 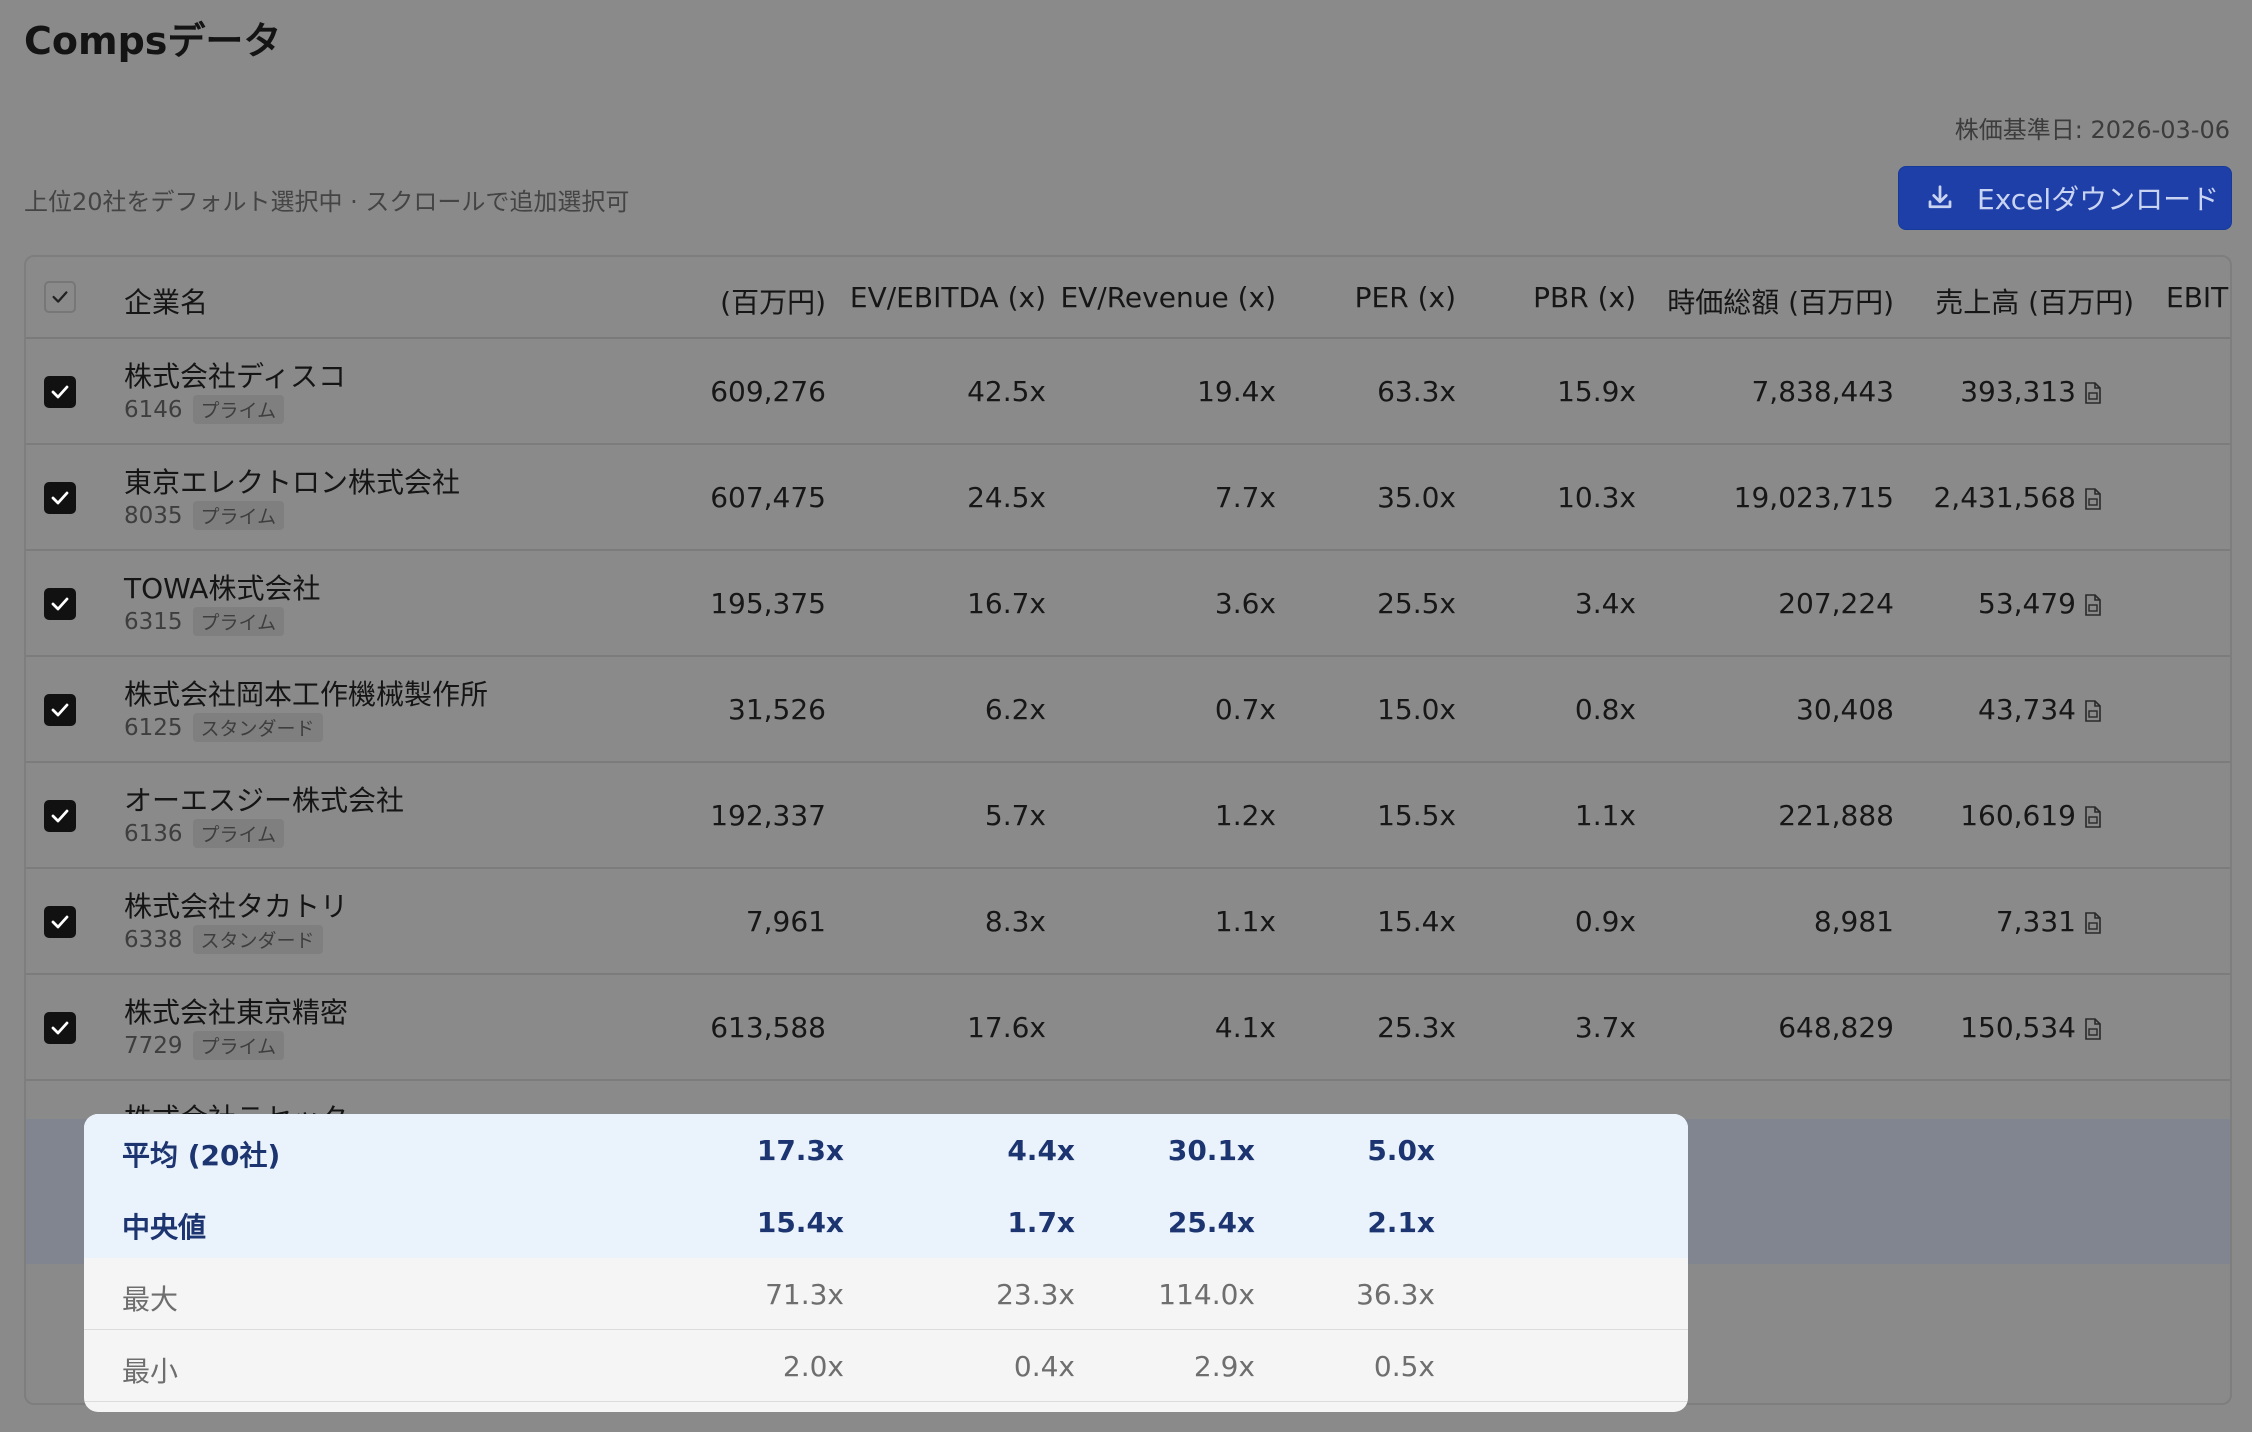 I want to click on per-value: 25.5x, so click(x=1366, y=603).